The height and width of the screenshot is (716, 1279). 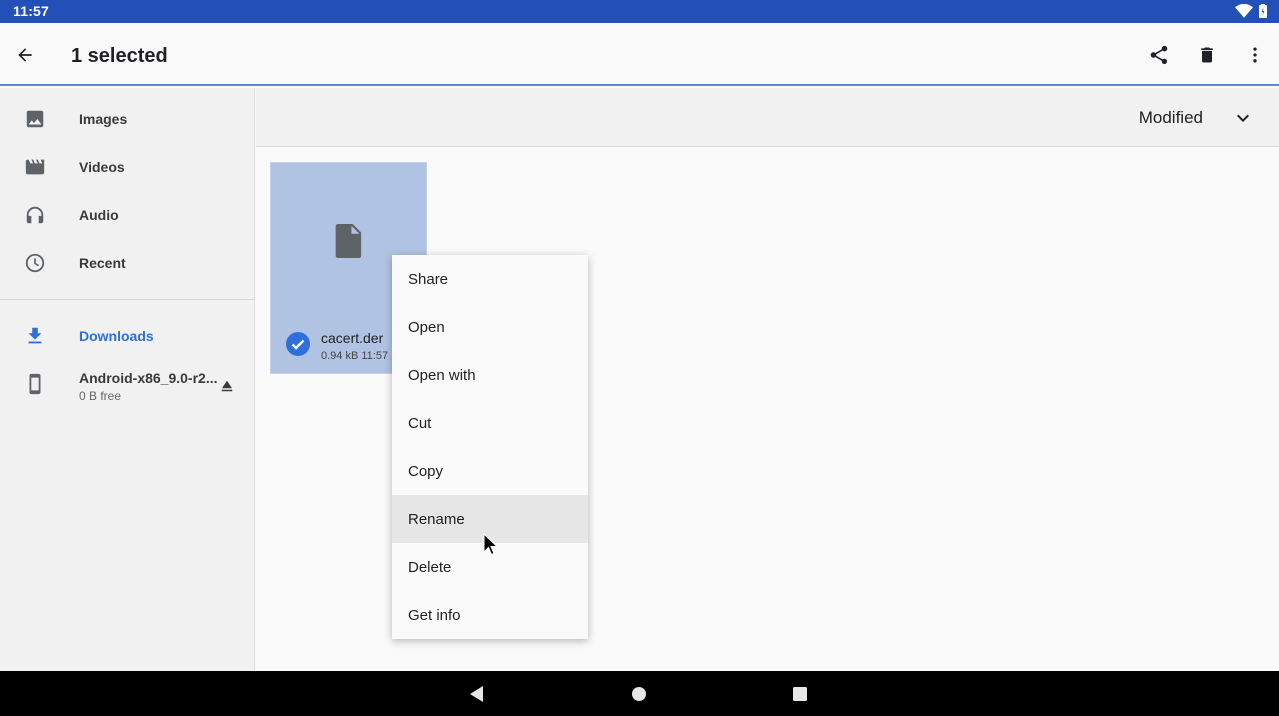 What do you see at coordinates (119, 56) in the screenshot?
I see `page-title: 1 selected` at bounding box center [119, 56].